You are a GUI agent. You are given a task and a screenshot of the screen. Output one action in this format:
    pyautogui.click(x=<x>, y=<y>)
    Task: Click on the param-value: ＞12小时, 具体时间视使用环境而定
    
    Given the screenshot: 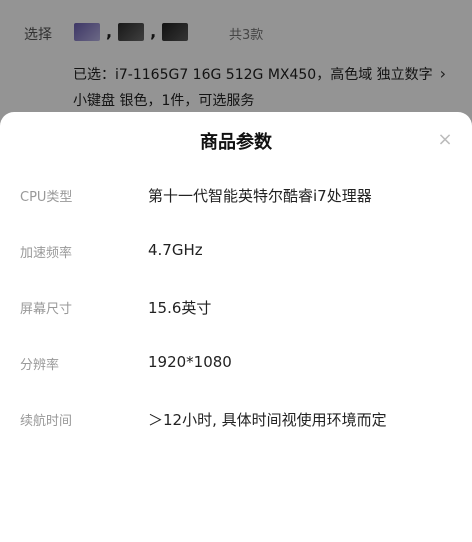 What is the action you would take?
    pyautogui.click(x=267, y=420)
    